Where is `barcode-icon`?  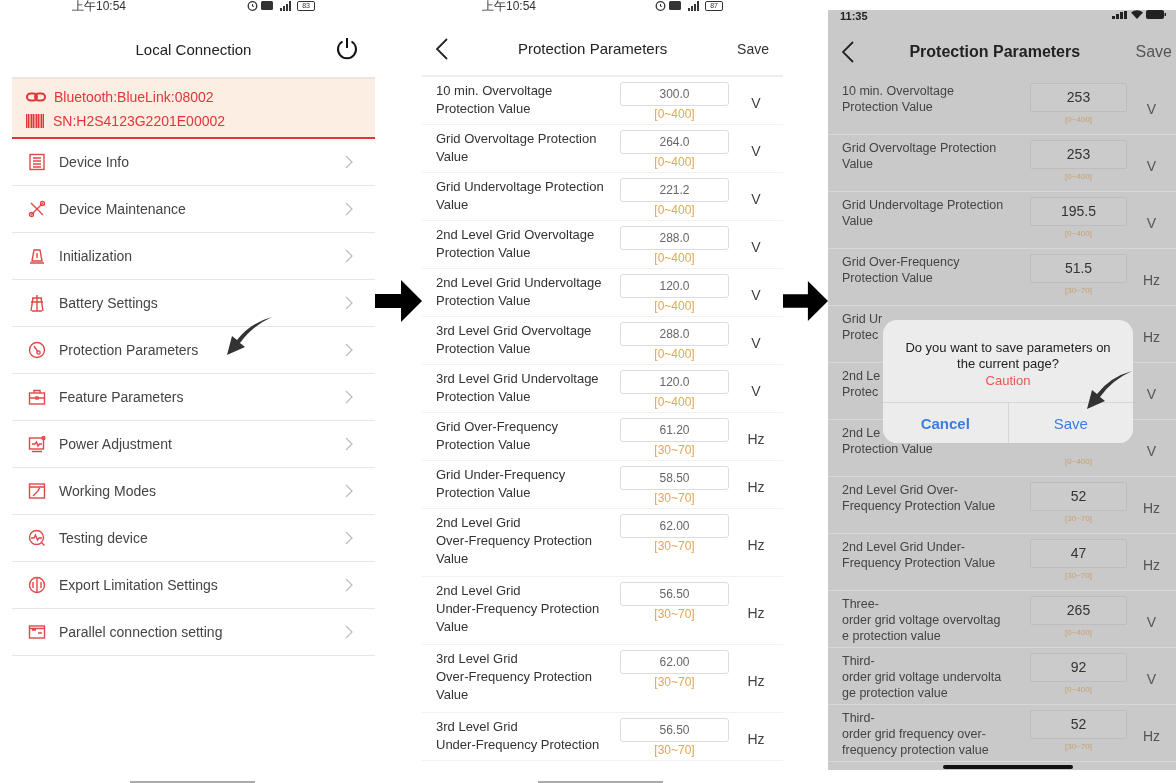 barcode-icon is located at coordinates (35, 121).